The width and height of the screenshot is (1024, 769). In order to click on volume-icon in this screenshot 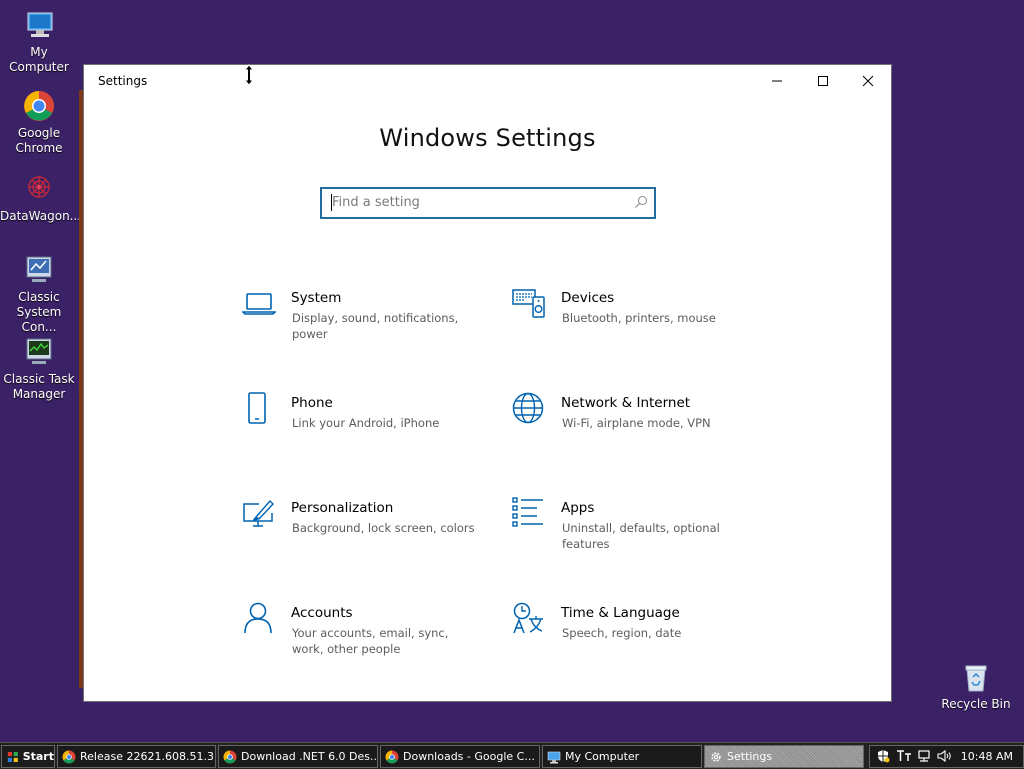, I will do `click(944, 756)`.